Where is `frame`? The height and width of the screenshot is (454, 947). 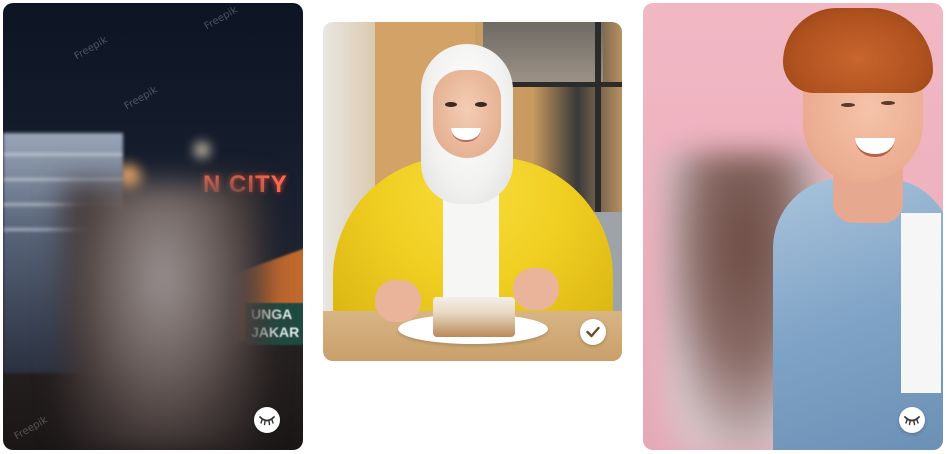 frame is located at coordinates (598, 122).